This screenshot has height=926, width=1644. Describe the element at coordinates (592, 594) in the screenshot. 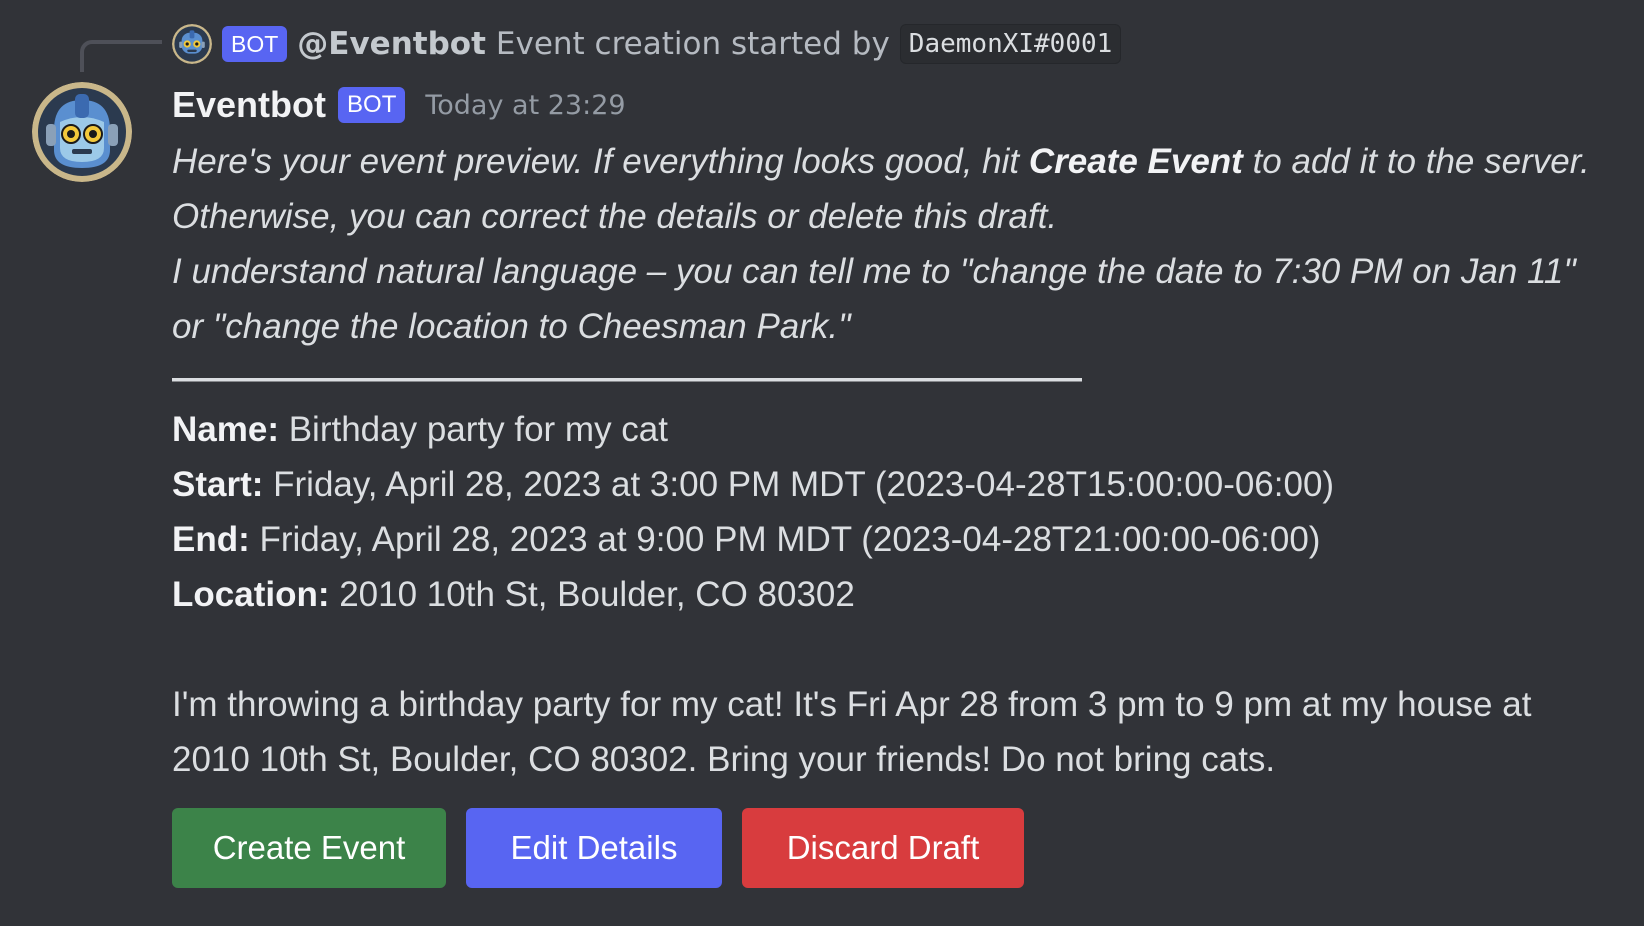

I see `field-location-value: 2010 10th St, Boulder, CO 80302` at that location.